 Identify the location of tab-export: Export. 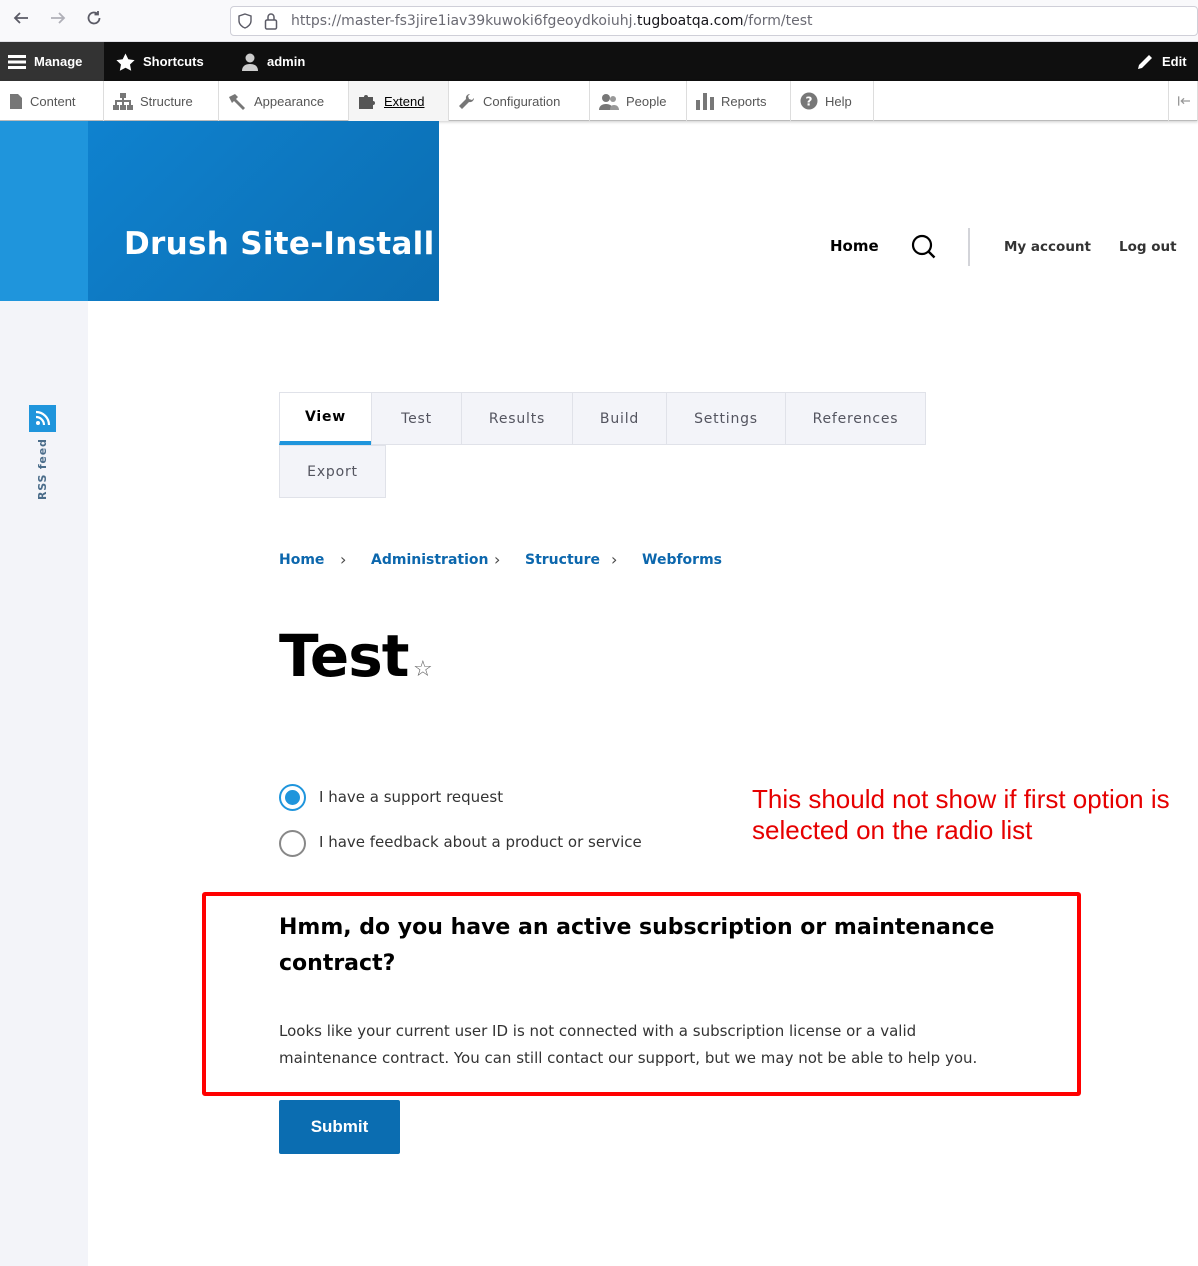
(332, 471).